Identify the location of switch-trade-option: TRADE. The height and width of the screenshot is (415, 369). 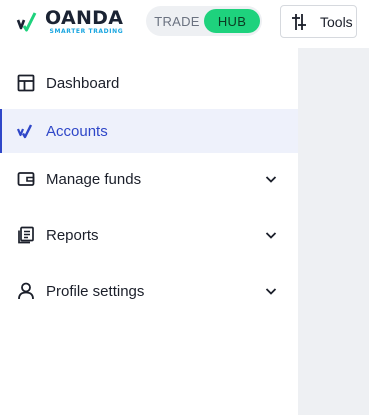
(175, 21).